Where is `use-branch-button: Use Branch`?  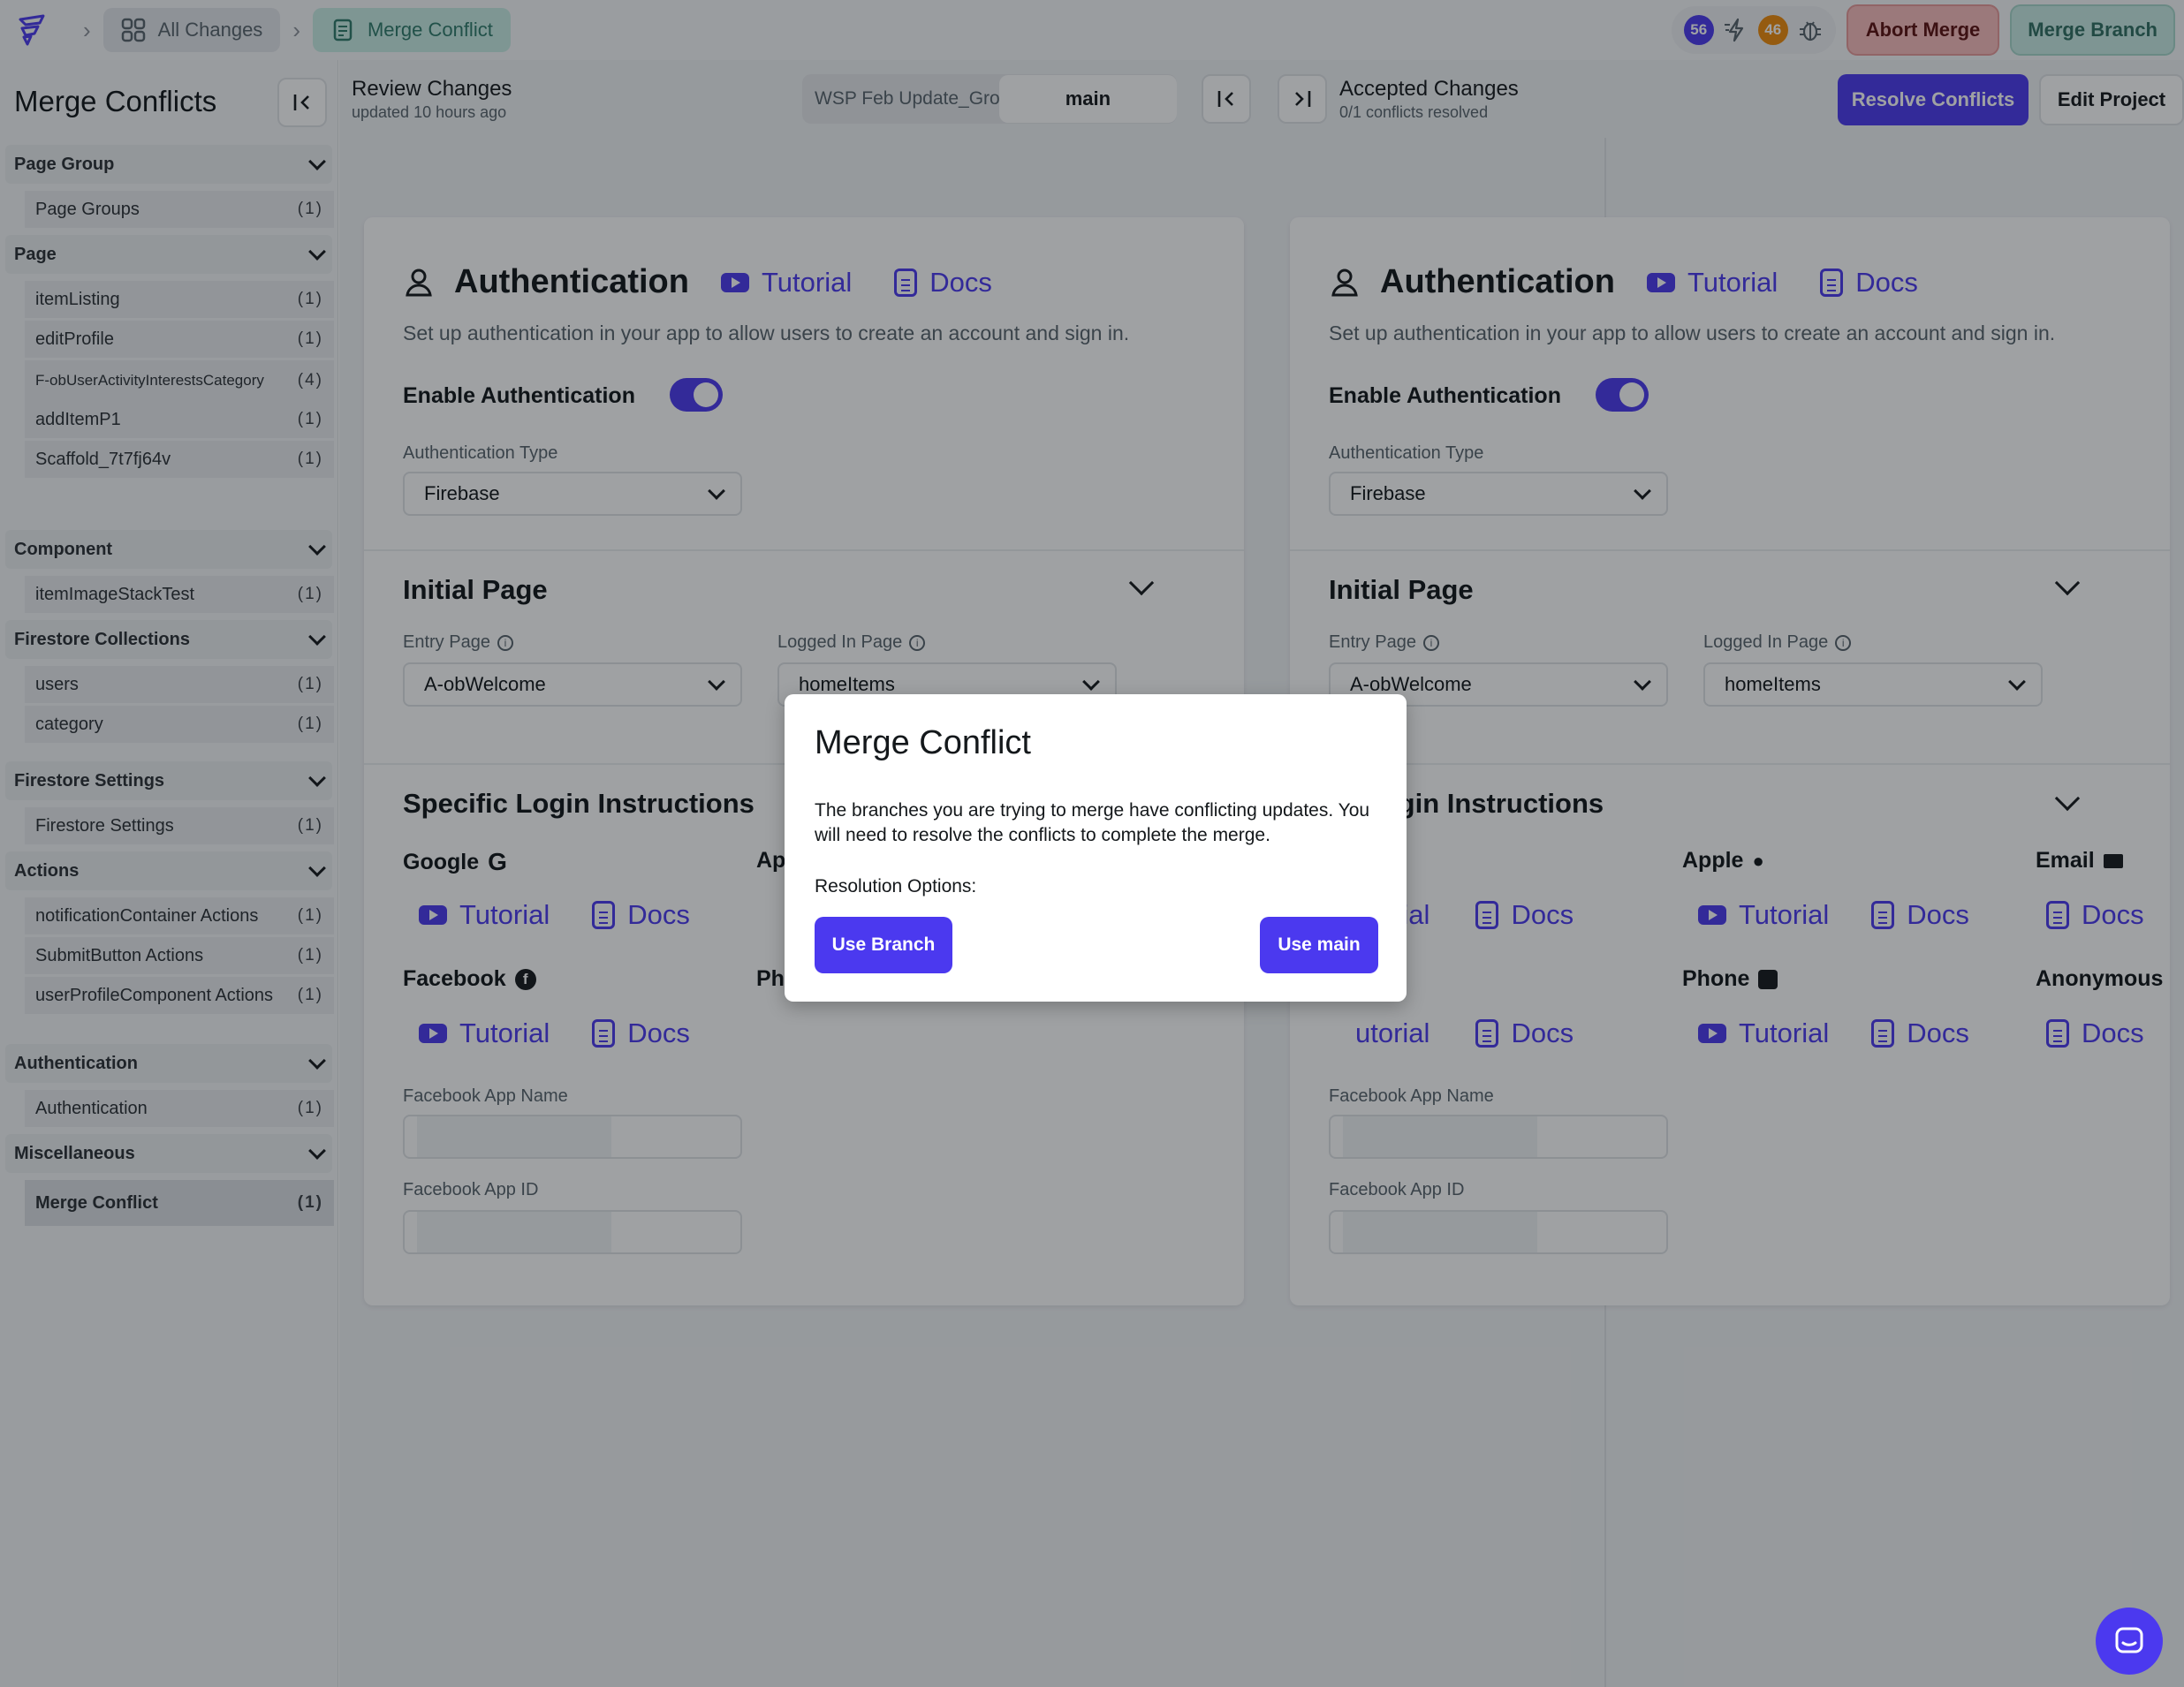
use-branch-button: Use Branch is located at coordinates (884, 945).